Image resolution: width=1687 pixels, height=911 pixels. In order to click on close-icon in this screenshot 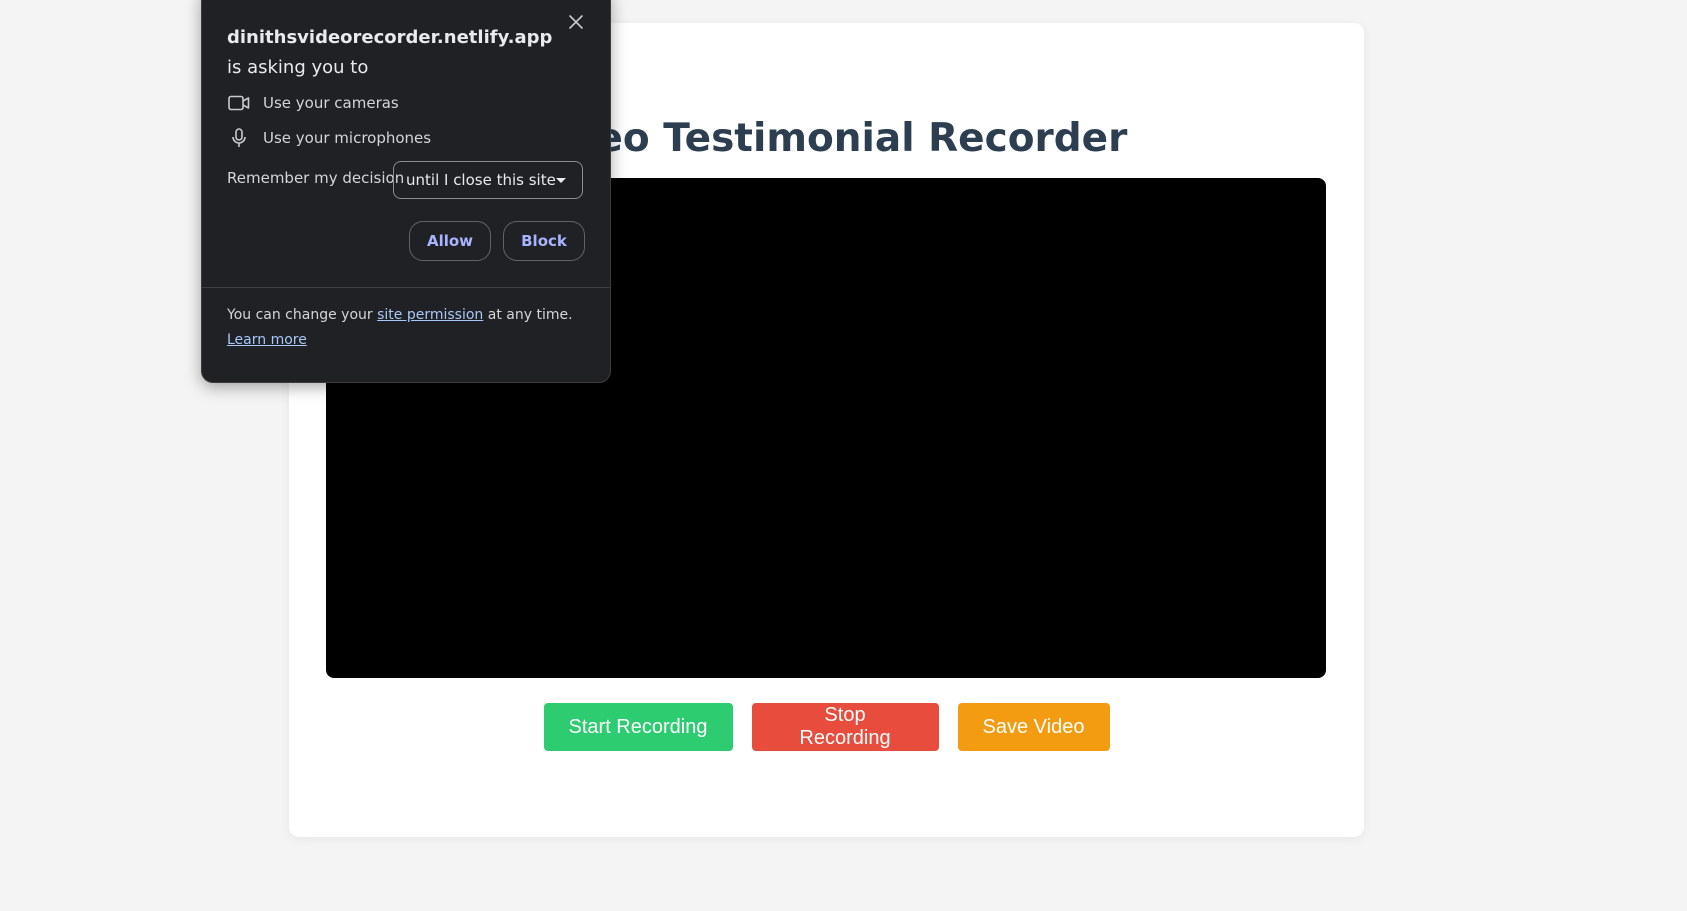, I will do `click(576, 22)`.